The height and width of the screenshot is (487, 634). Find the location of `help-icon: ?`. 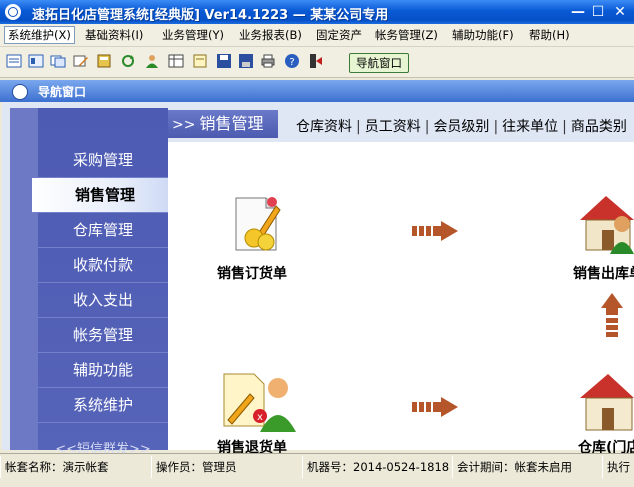

help-icon: ? is located at coordinates (292, 61).